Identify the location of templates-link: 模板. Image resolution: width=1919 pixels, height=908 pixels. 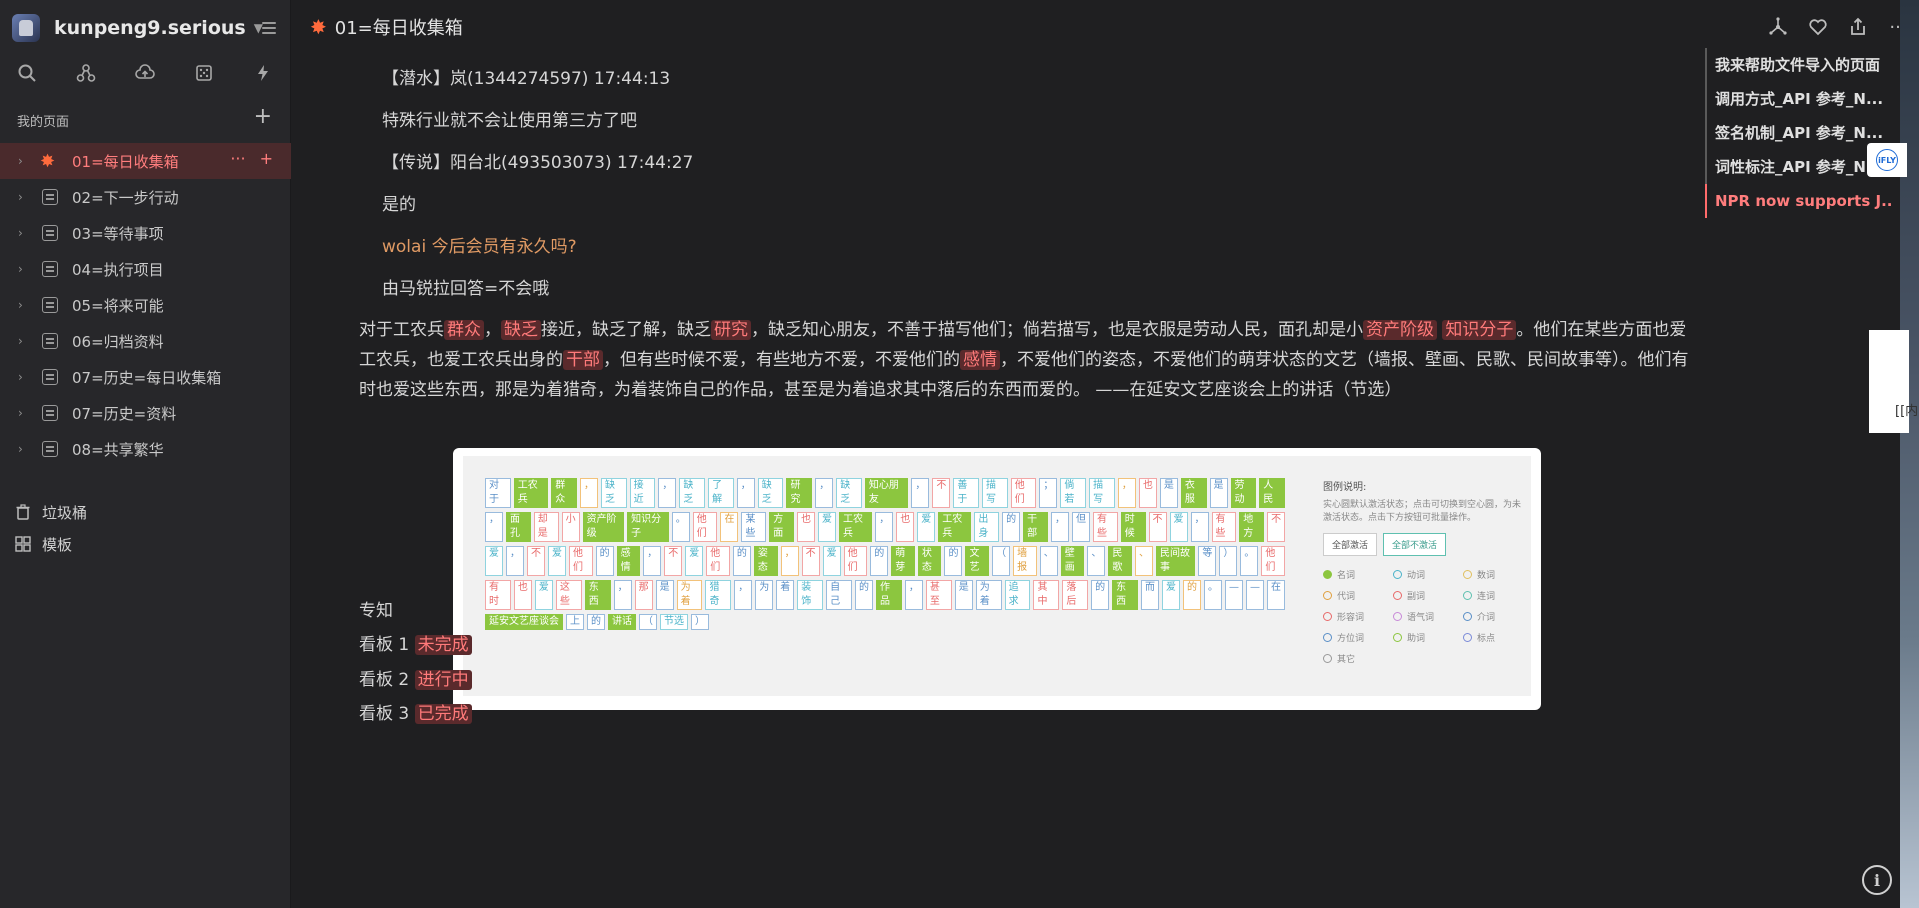
(50, 544).